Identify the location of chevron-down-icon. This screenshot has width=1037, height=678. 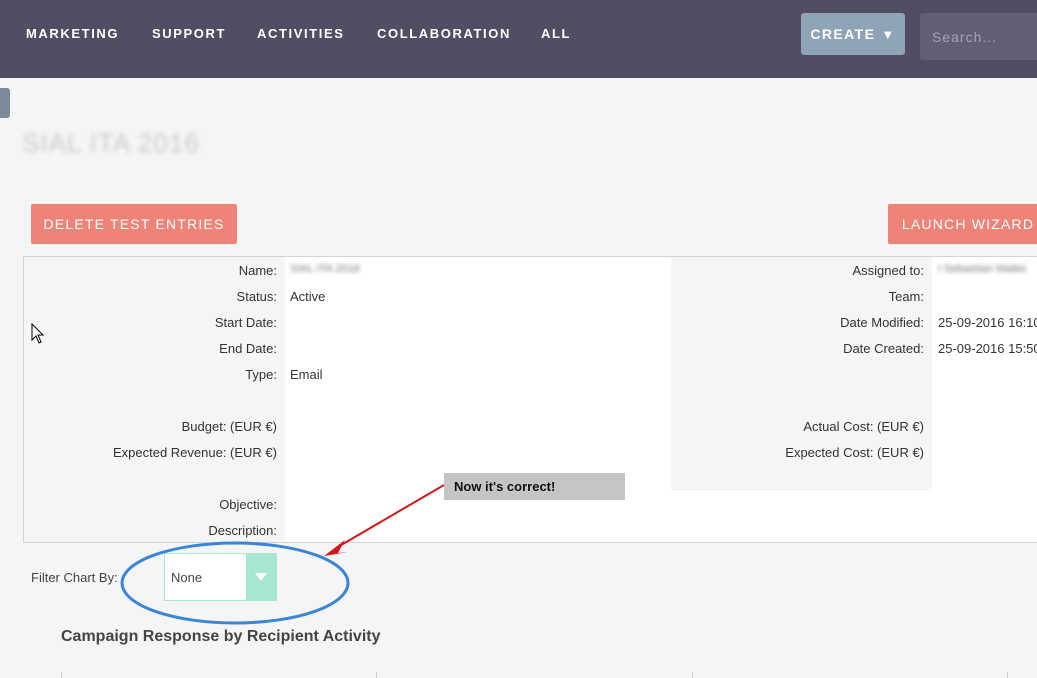
(261, 577).